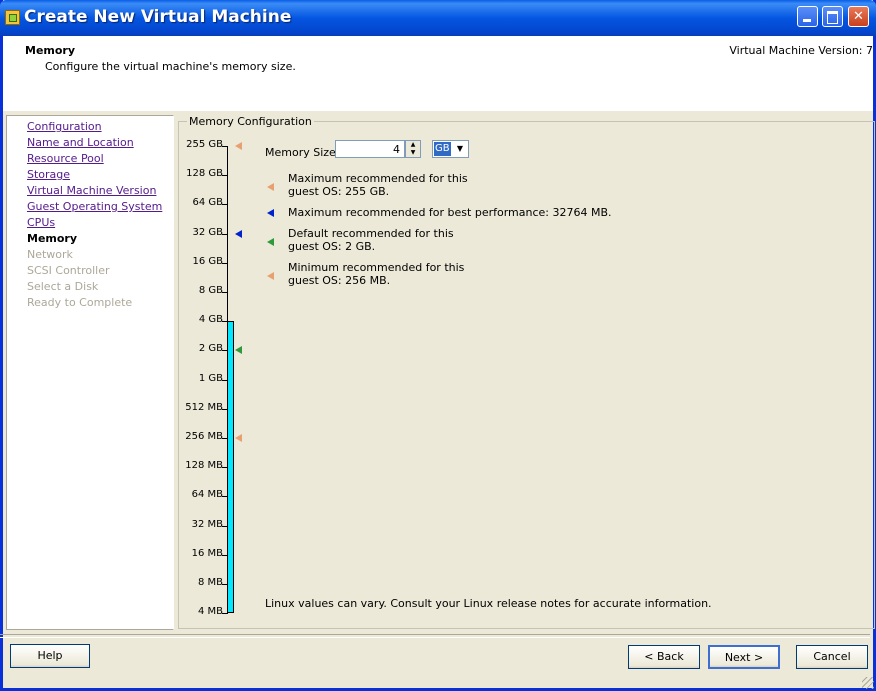 Image resolution: width=876 pixels, height=691 pixels. I want to click on nav-step-memory: Memory, so click(52, 238).